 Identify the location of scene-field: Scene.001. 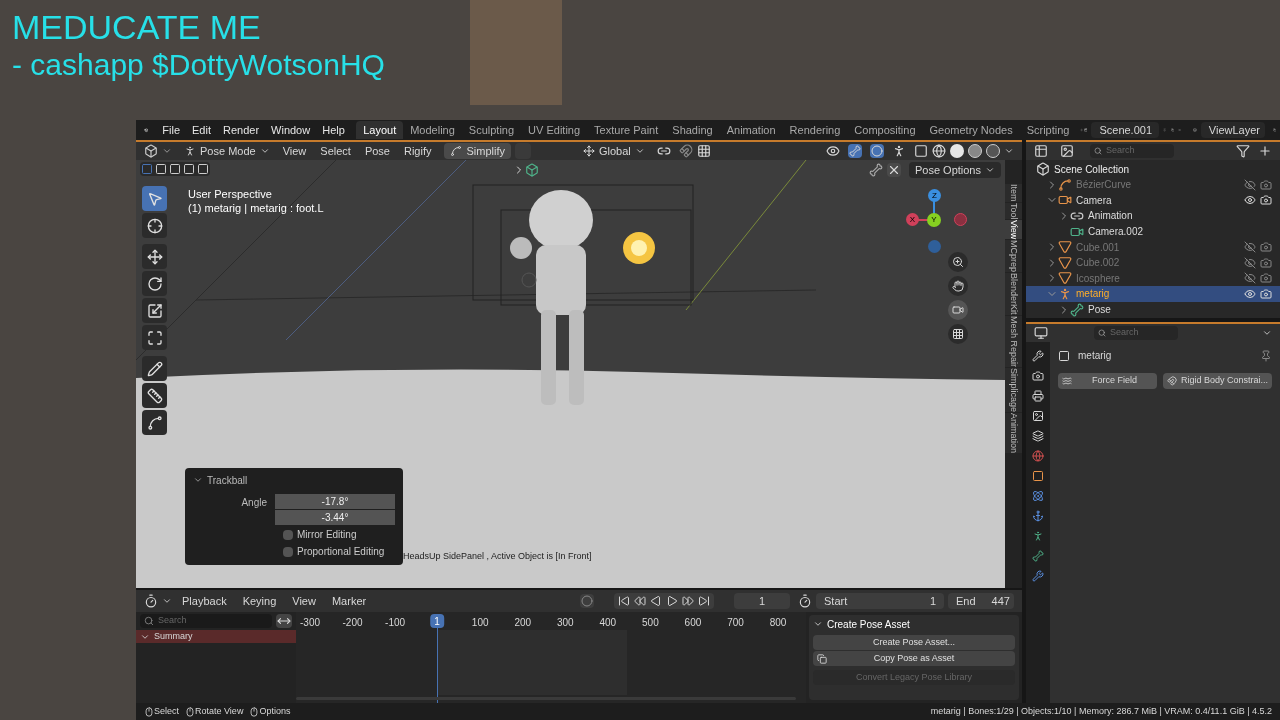
(1125, 130).